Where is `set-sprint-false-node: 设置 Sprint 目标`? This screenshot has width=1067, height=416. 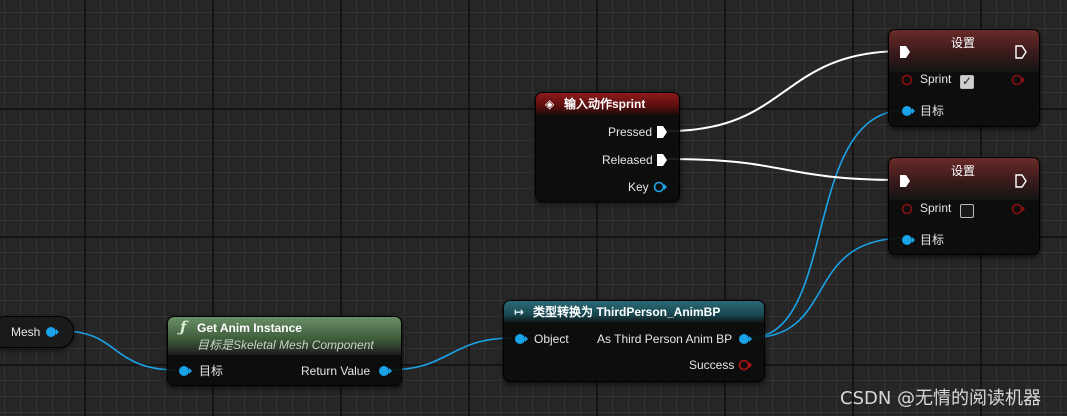 set-sprint-false-node: 设置 Sprint 目标 is located at coordinates (964, 206).